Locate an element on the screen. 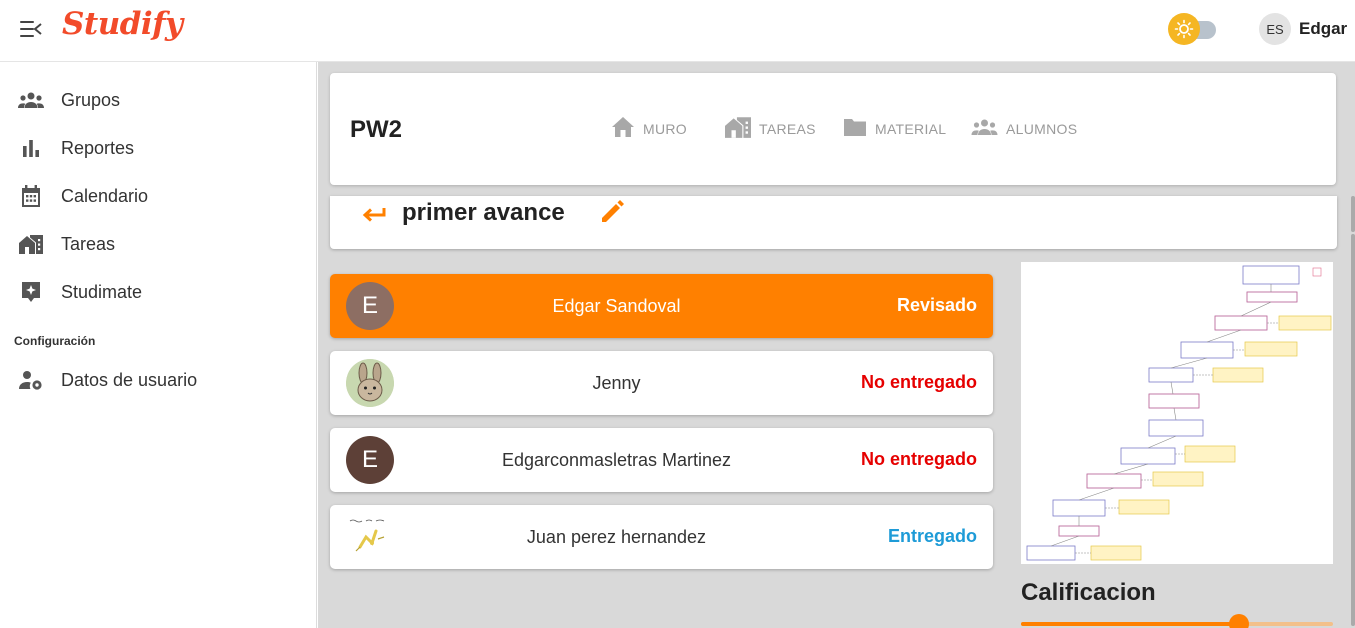 This screenshot has width=1355, height=628. tab-muro: MURO is located at coordinates (649, 129).